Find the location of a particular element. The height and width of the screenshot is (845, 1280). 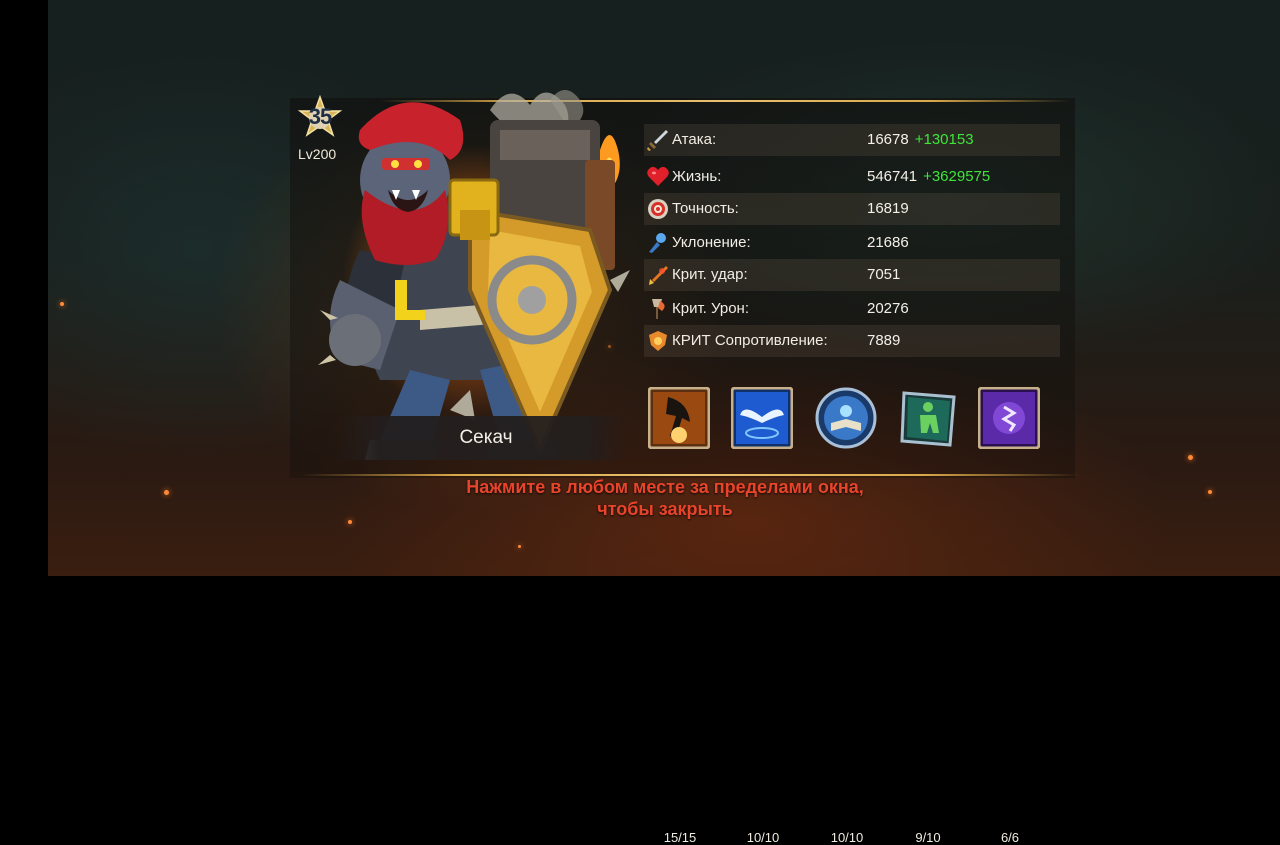

evasion-icon is located at coordinates (657, 243).